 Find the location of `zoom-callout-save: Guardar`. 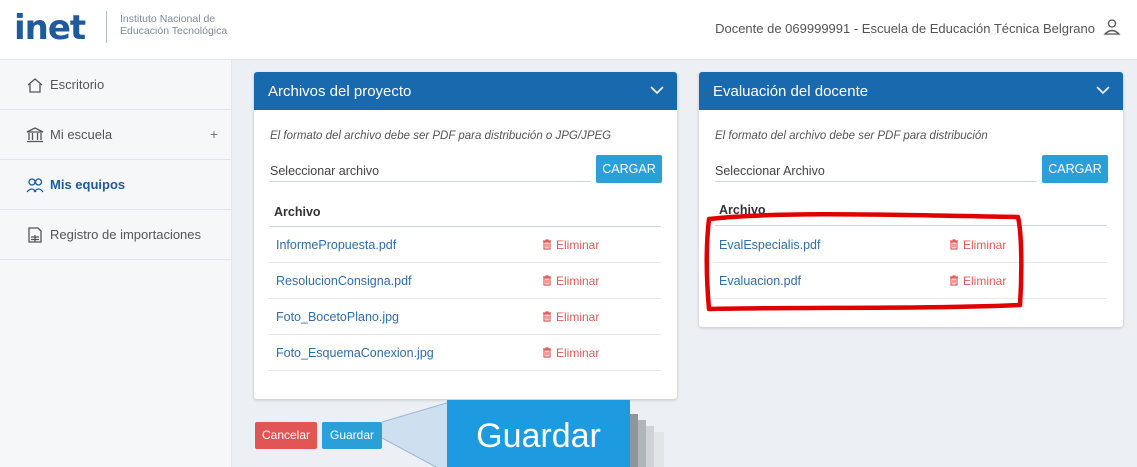

zoom-callout-save: Guardar is located at coordinates (538, 433).